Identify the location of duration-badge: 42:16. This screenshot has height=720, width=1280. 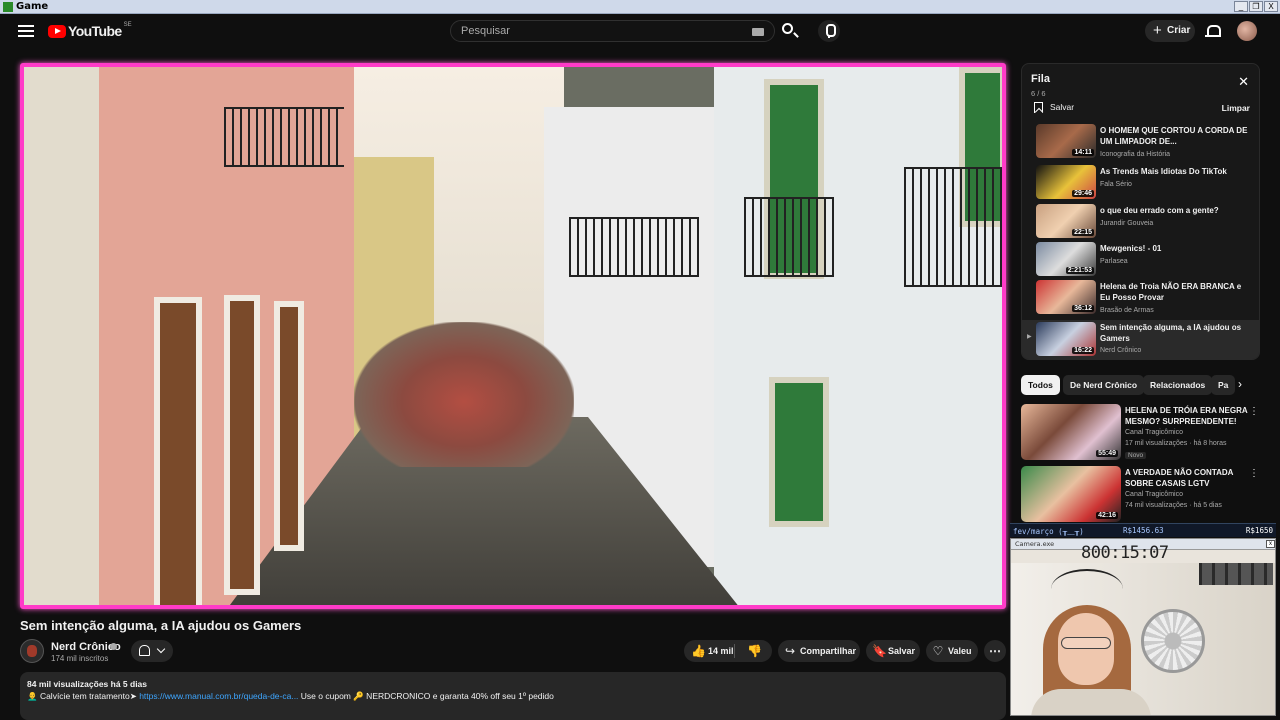
(1107, 515).